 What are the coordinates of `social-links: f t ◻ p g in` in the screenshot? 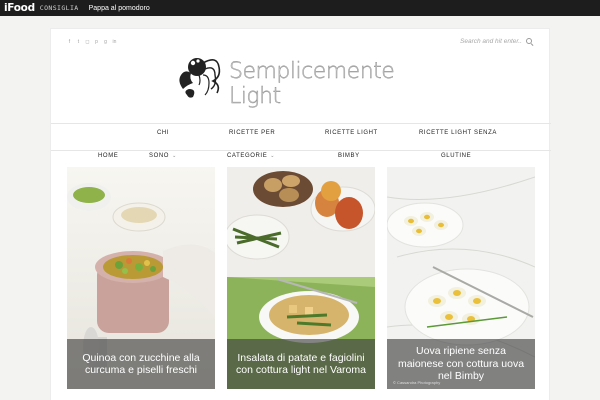 It's located at (92, 42).